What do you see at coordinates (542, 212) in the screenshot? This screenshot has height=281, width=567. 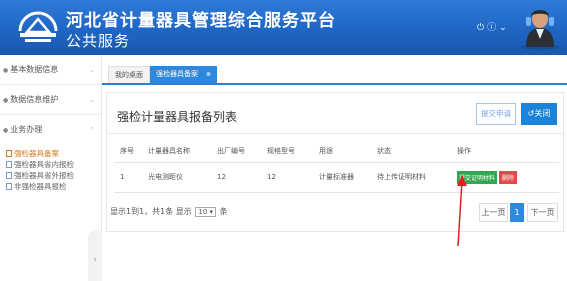 I see `next-page-button: 下一页` at bounding box center [542, 212].